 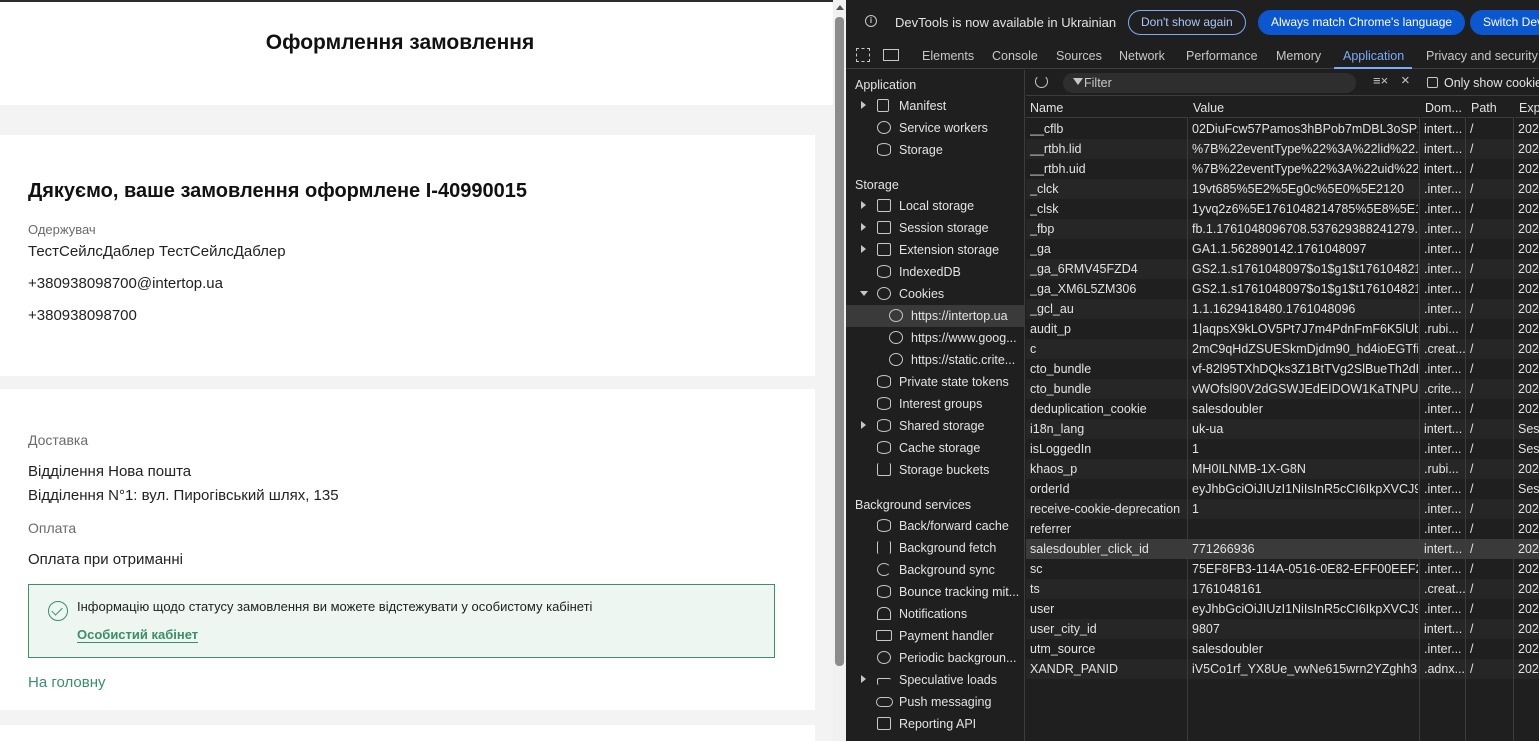 I want to click on tab-privacy-and-security: Privacy and security, so click(x=1482, y=56).